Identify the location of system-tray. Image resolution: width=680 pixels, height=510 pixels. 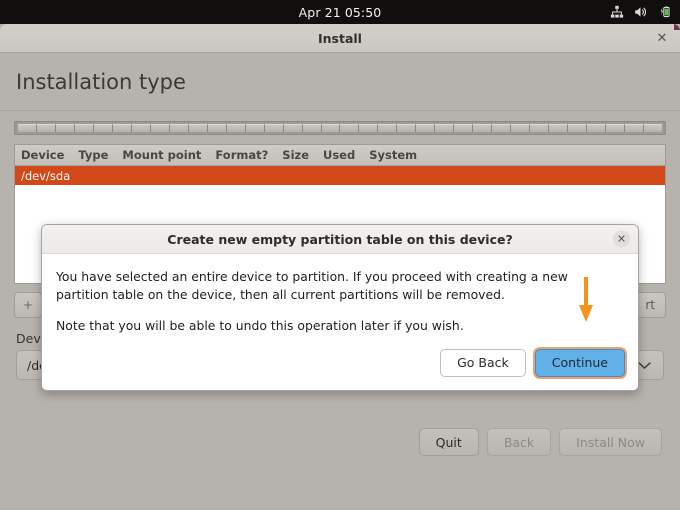
(641, 12).